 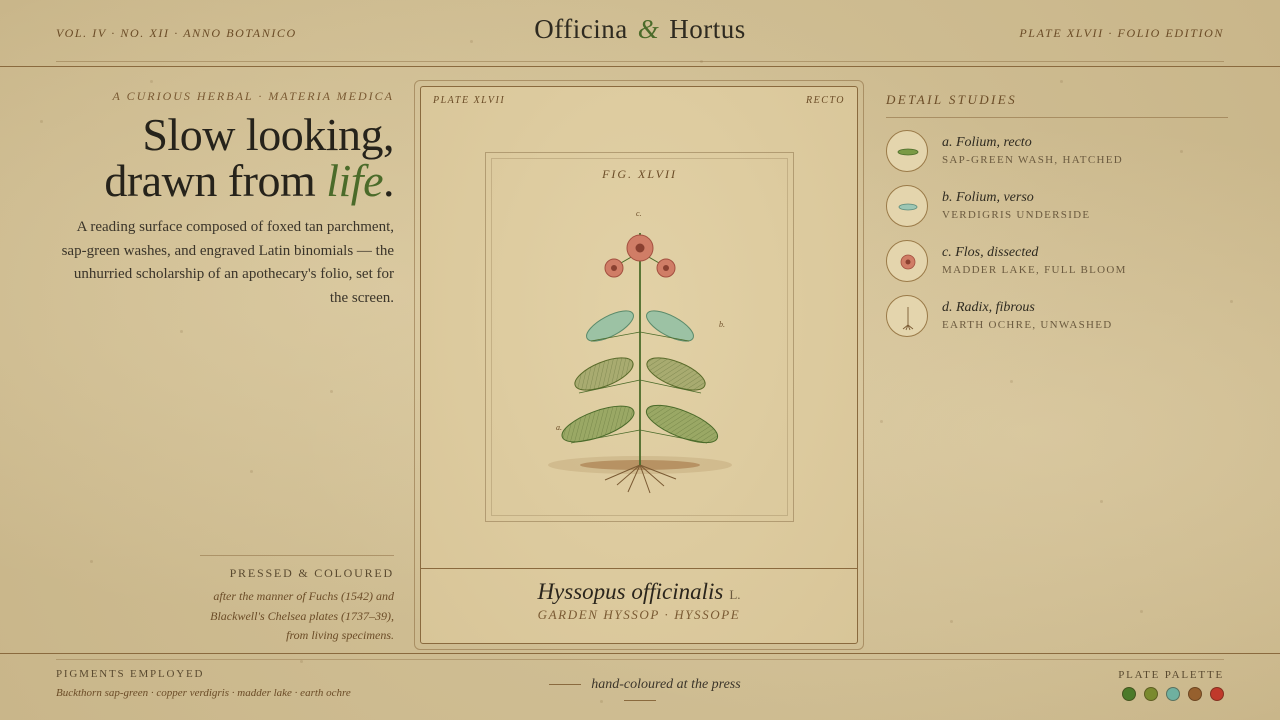 What do you see at coordinates (988, 307) in the screenshot?
I see `study-name: d. Radix, fibrous` at bounding box center [988, 307].